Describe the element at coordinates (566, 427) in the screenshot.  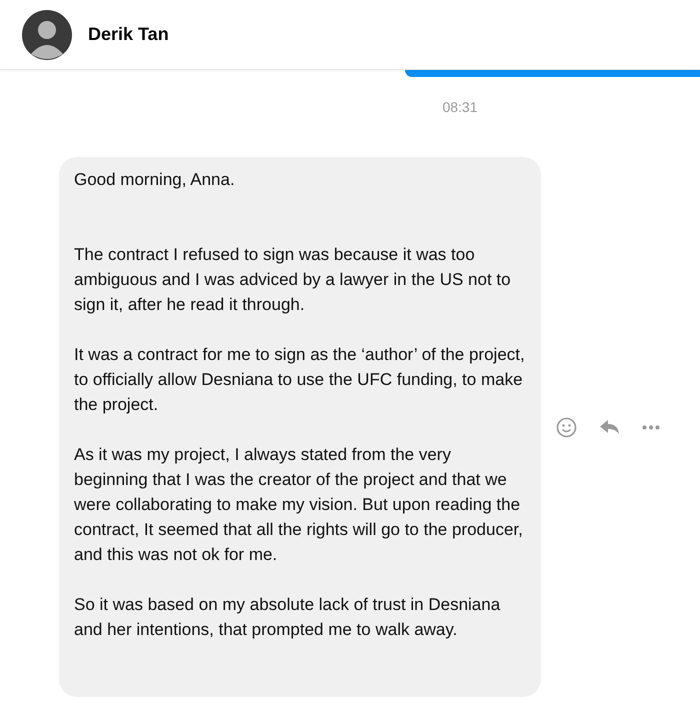
I see `emoji-icon` at that location.